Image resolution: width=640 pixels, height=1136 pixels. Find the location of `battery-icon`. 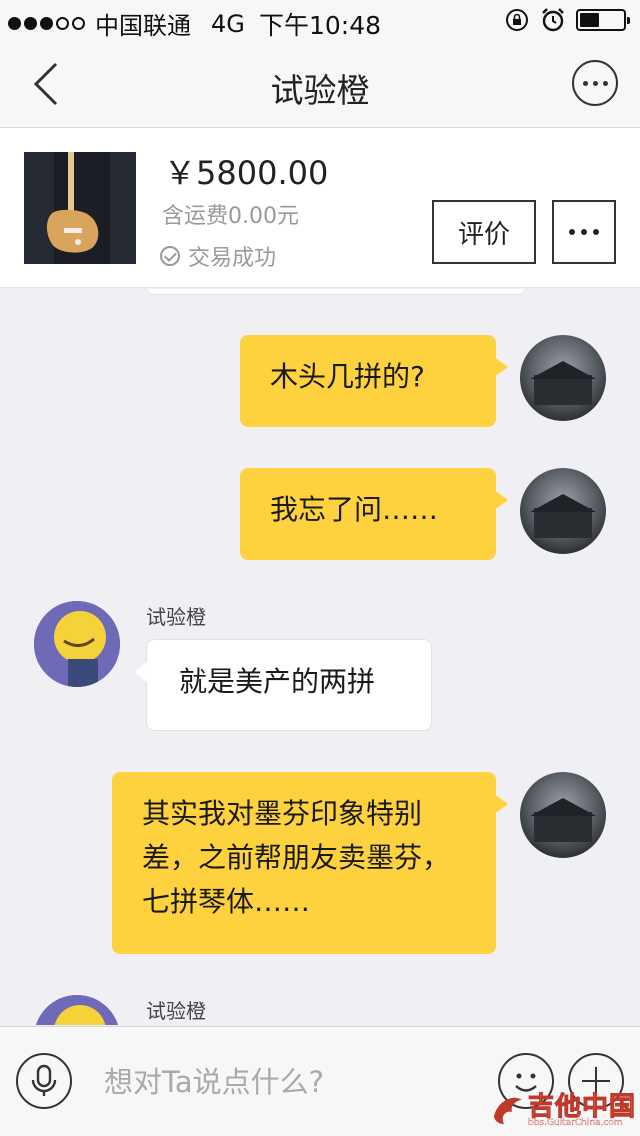

battery-icon is located at coordinates (603, 20).